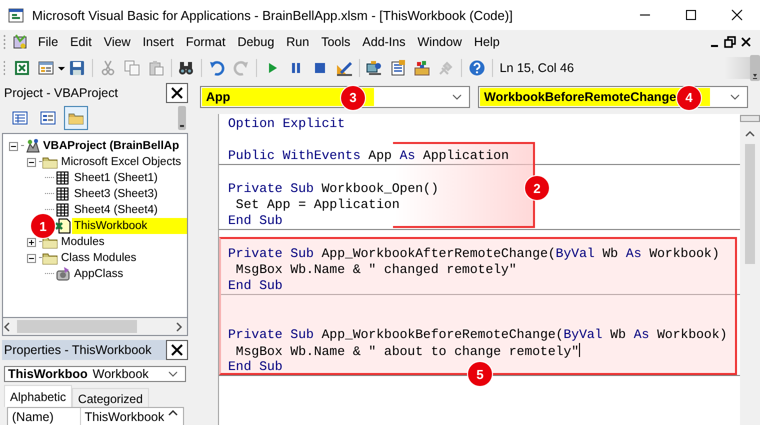  What do you see at coordinates (375, 270) in the screenshot?
I see `code-line: MsgBox Wb.Name & " changed remotely"` at bounding box center [375, 270].